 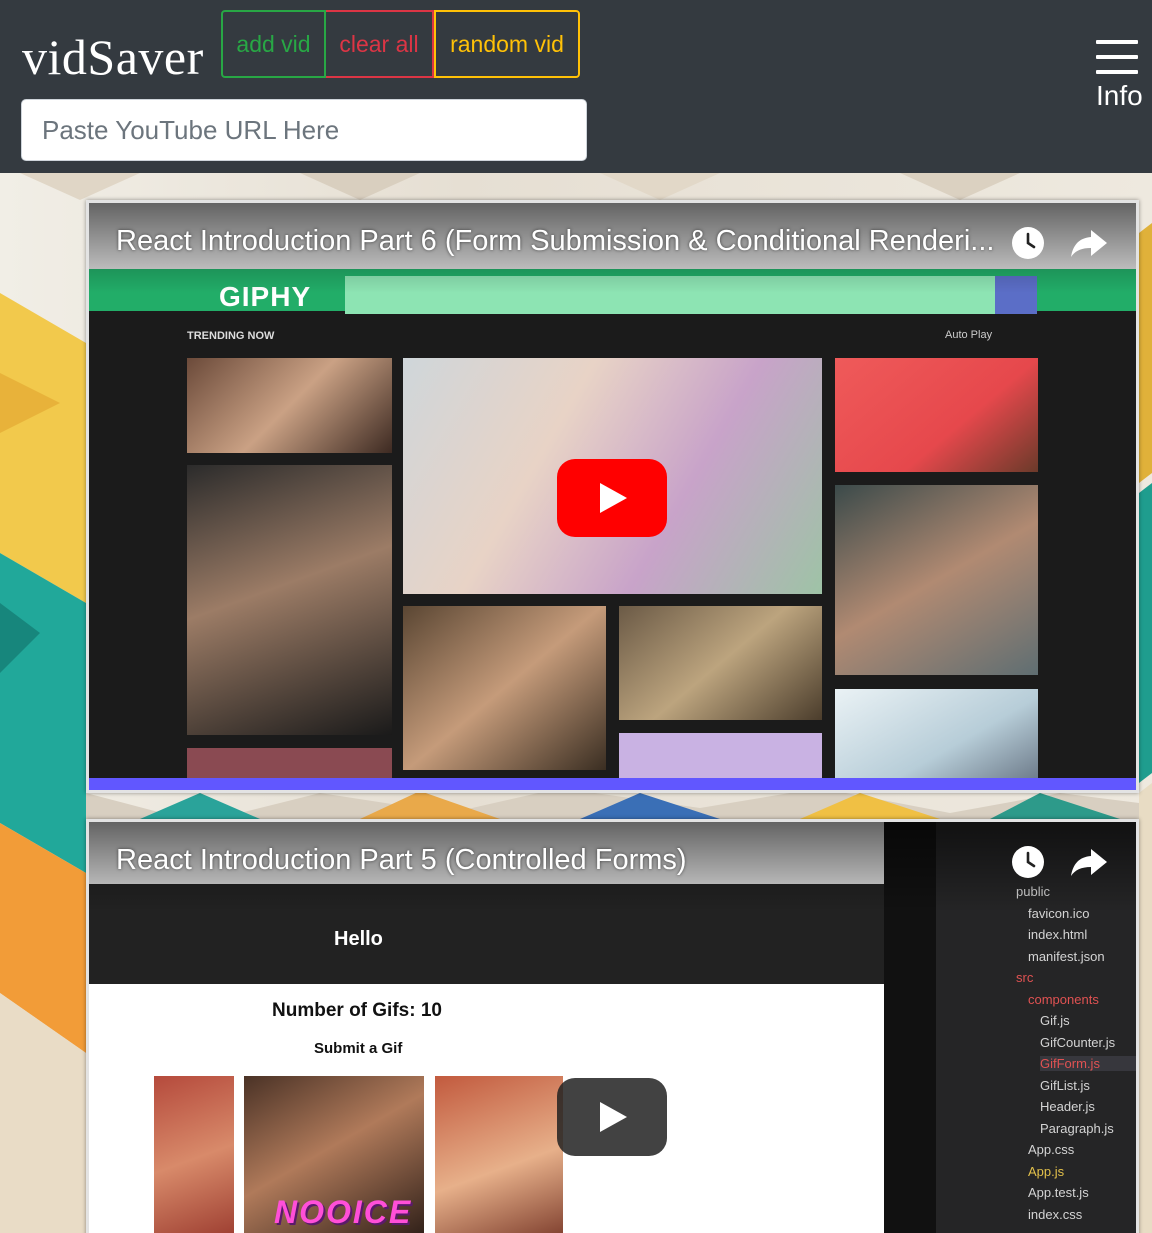 I want to click on video-thumbnail-trending: TRENDING NOW, so click(x=231, y=336).